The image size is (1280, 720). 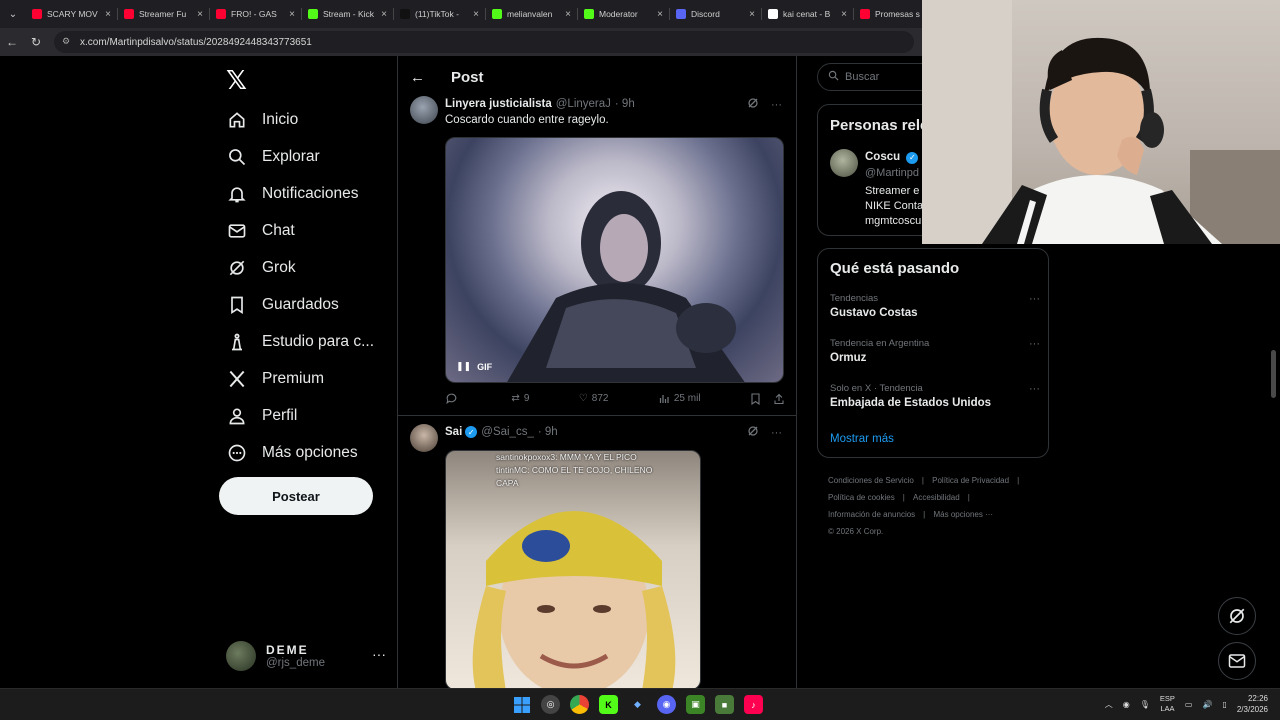 What do you see at coordinates (453, 398) in the screenshot?
I see `reply-button` at bounding box center [453, 398].